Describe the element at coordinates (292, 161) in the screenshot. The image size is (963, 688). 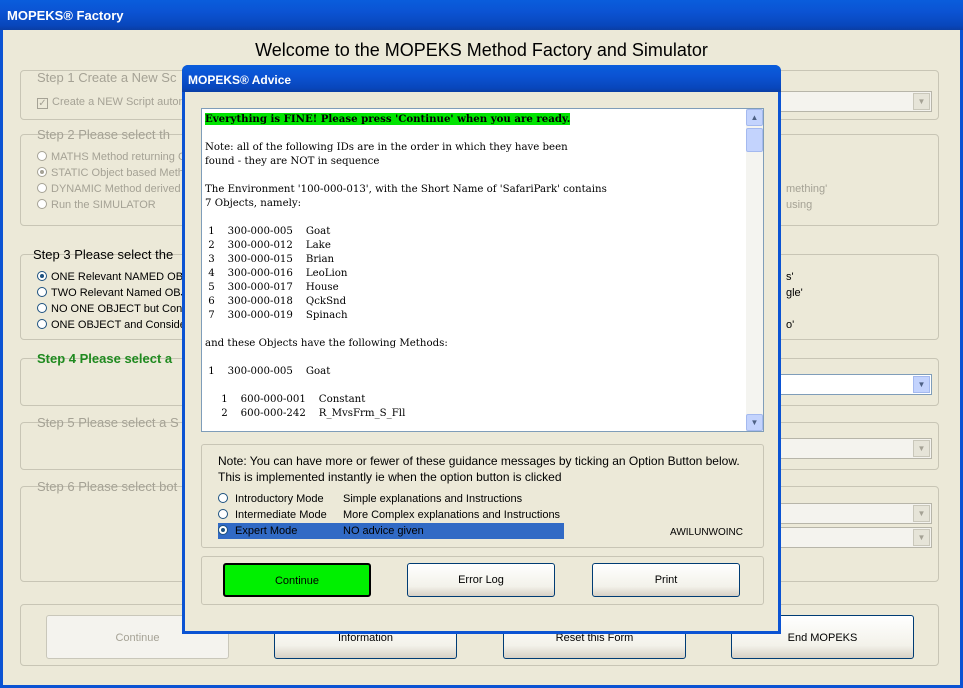
I see `advice-text-line: found - they are NOT in sequence` at that location.